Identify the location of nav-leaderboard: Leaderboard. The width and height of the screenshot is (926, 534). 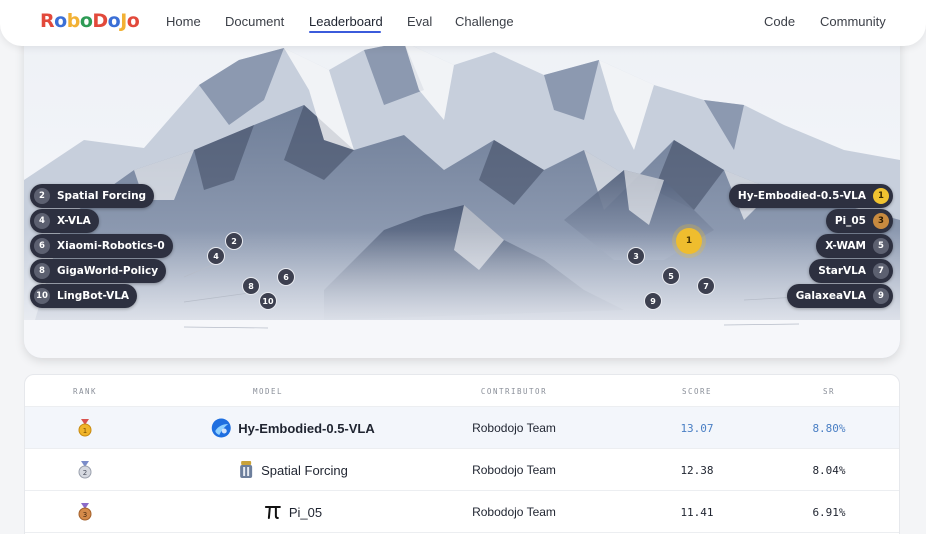
(346, 21).